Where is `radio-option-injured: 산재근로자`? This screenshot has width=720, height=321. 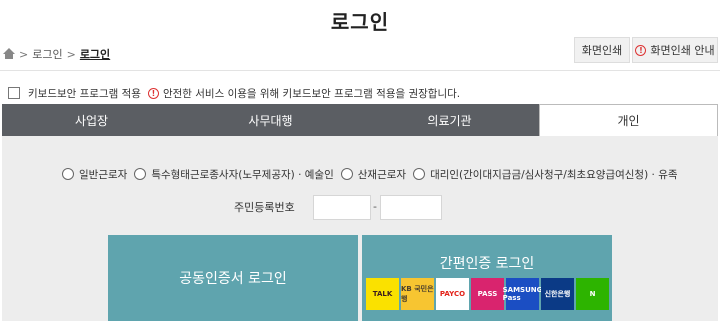
radio-option-injured: 산재근로자 is located at coordinates (373, 174).